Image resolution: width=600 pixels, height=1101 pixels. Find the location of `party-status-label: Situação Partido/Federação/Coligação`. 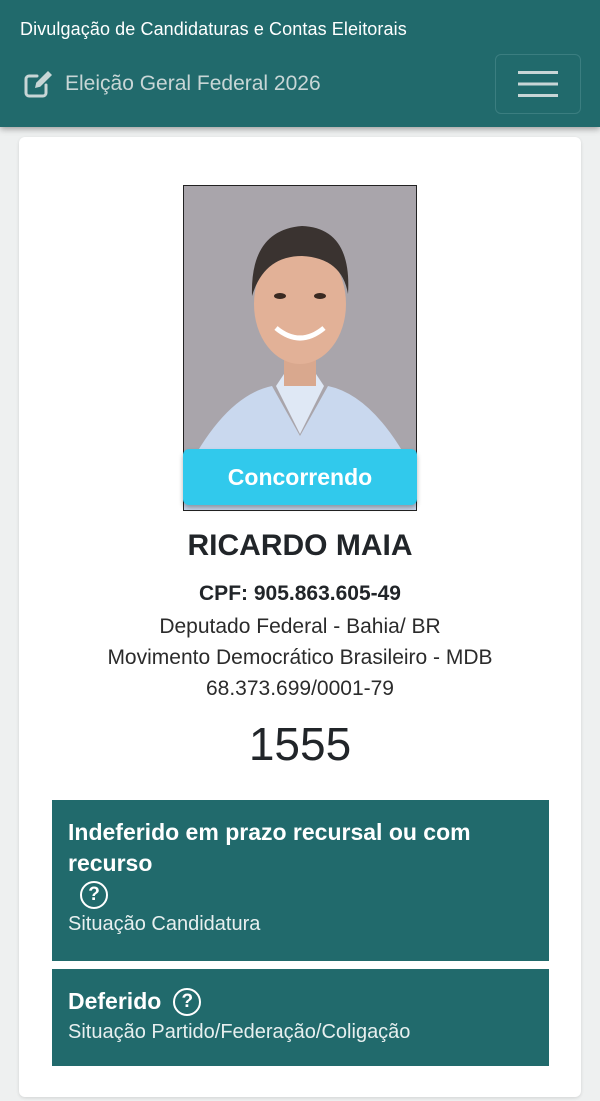

party-status-label: Situação Partido/Federação/Coligação is located at coordinates (239, 1032).